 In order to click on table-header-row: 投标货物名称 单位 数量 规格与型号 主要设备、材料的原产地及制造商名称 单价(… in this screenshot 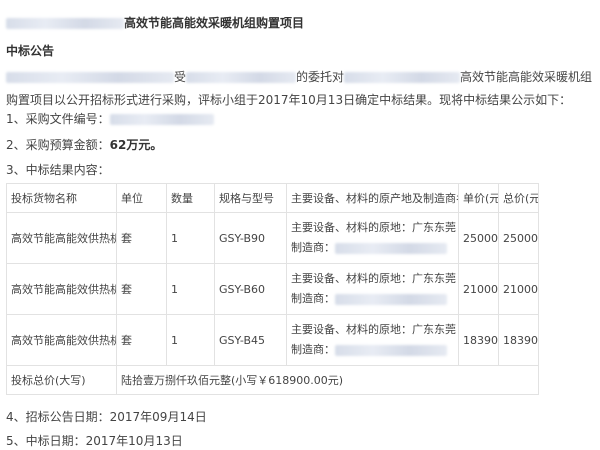, I will do `click(272, 198)`.